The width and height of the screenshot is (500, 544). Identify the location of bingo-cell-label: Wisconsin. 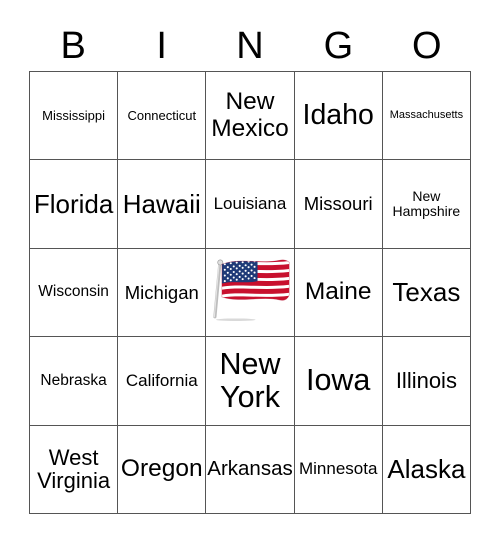
(73, 292).